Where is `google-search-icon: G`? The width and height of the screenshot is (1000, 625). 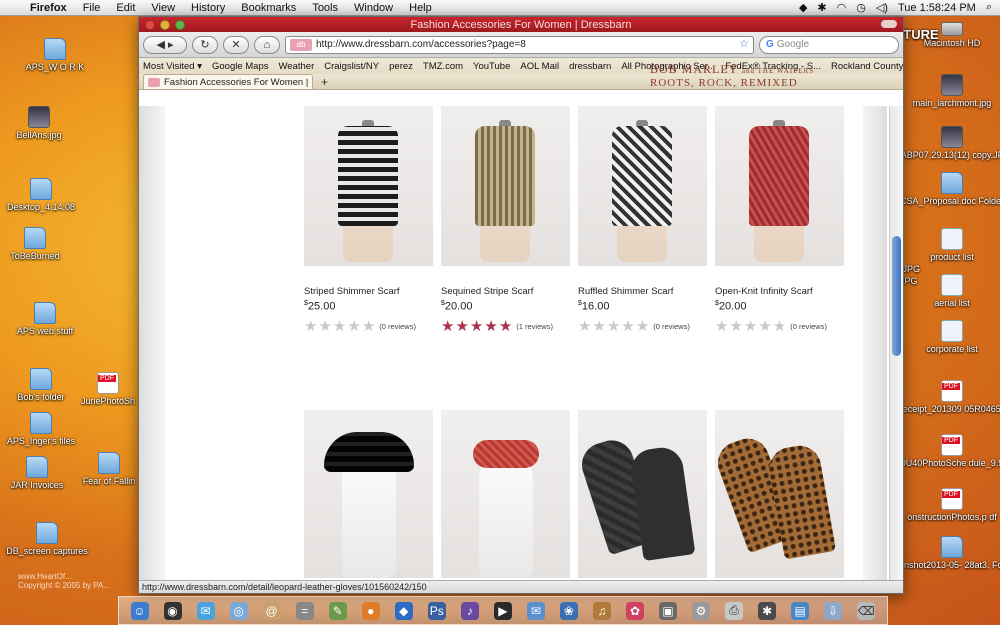 google-search-icon: G is located at coordinates (770, 44).